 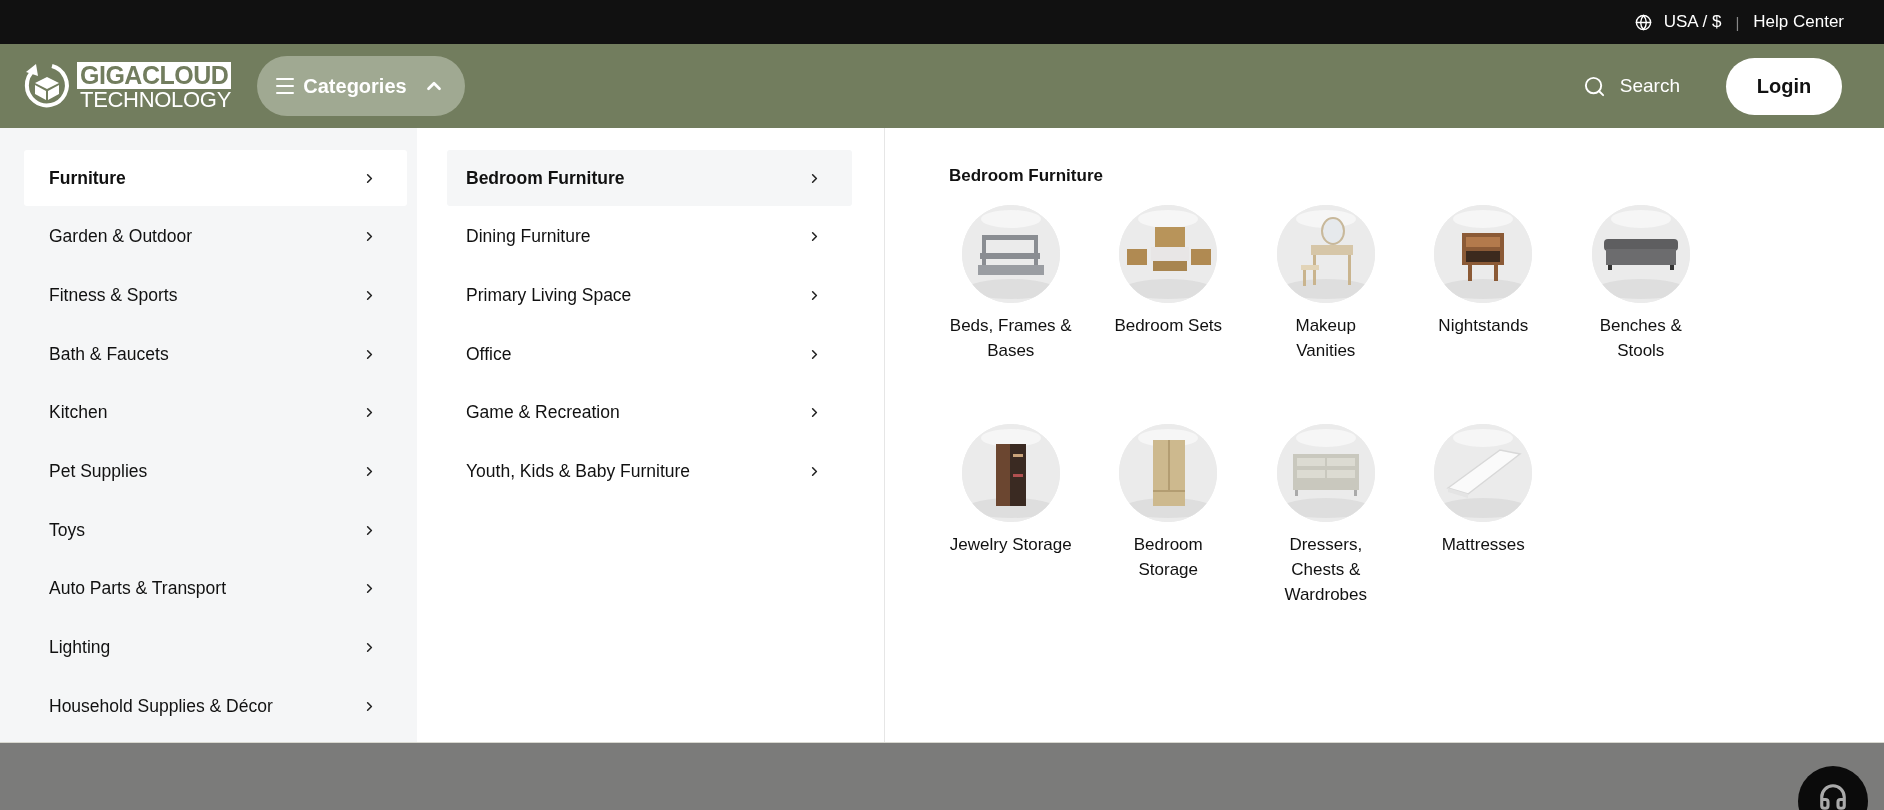 I want to click on subcategory-link: Benches & Stools, so click(x=1640, y=338).